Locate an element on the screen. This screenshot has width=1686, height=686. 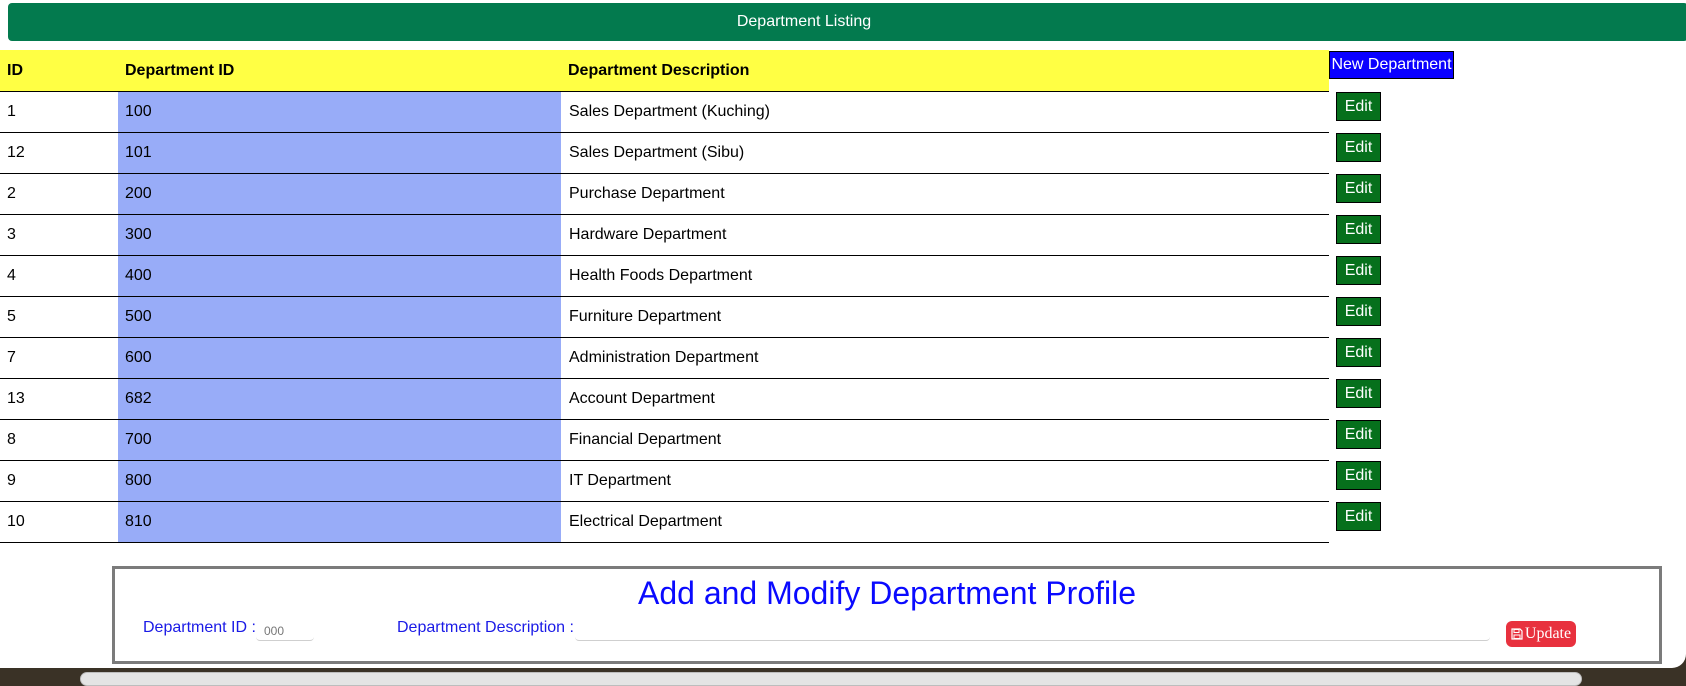
cell-department-id: 200 is located at coordinates (339, 194).